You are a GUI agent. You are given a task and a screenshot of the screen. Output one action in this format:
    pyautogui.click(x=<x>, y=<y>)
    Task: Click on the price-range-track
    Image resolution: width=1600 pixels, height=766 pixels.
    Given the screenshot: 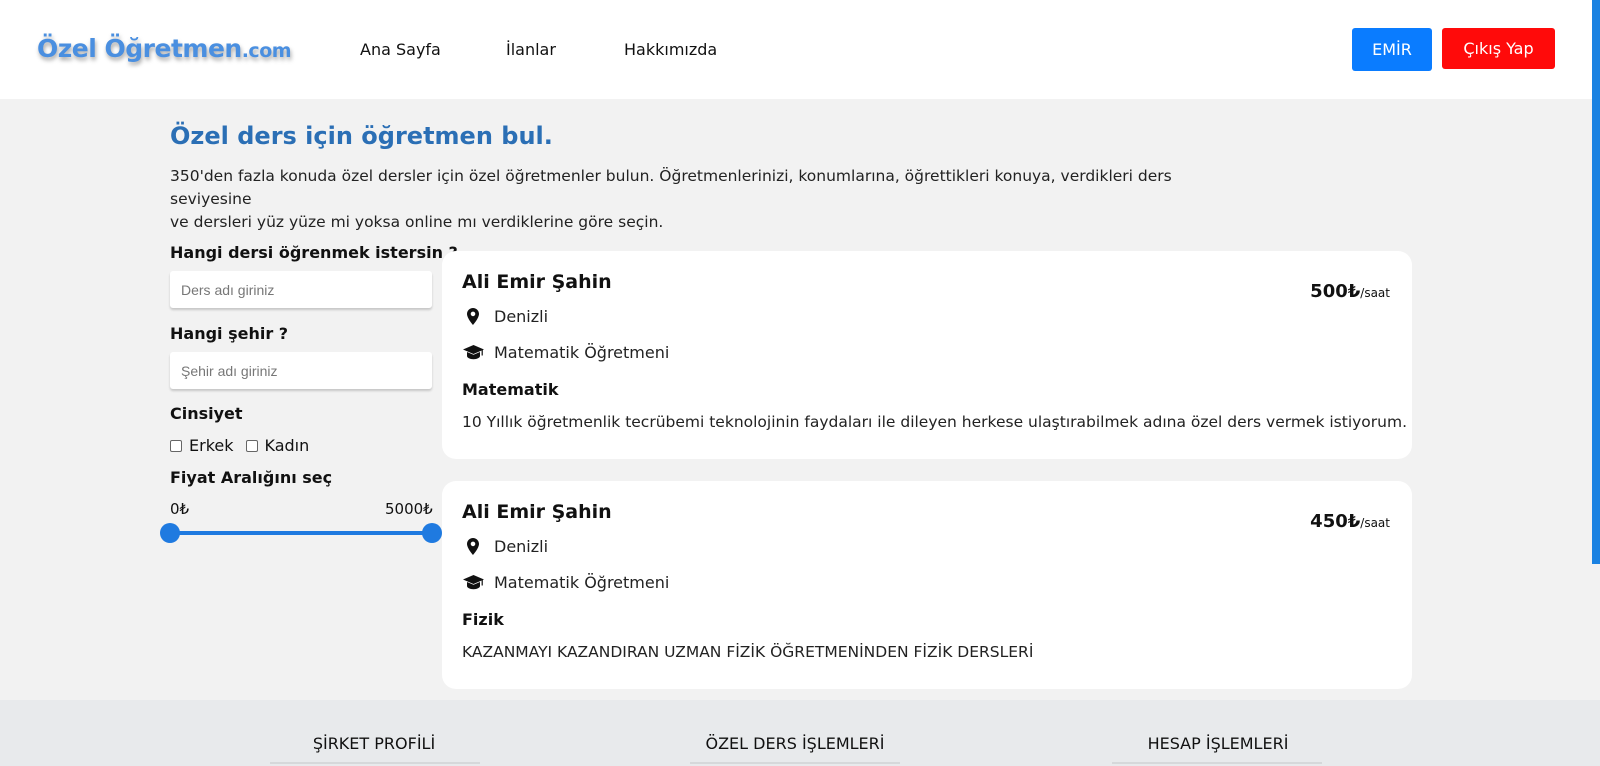 What is the action you would take?
    pyautogui.click(x=301, y=533)
    